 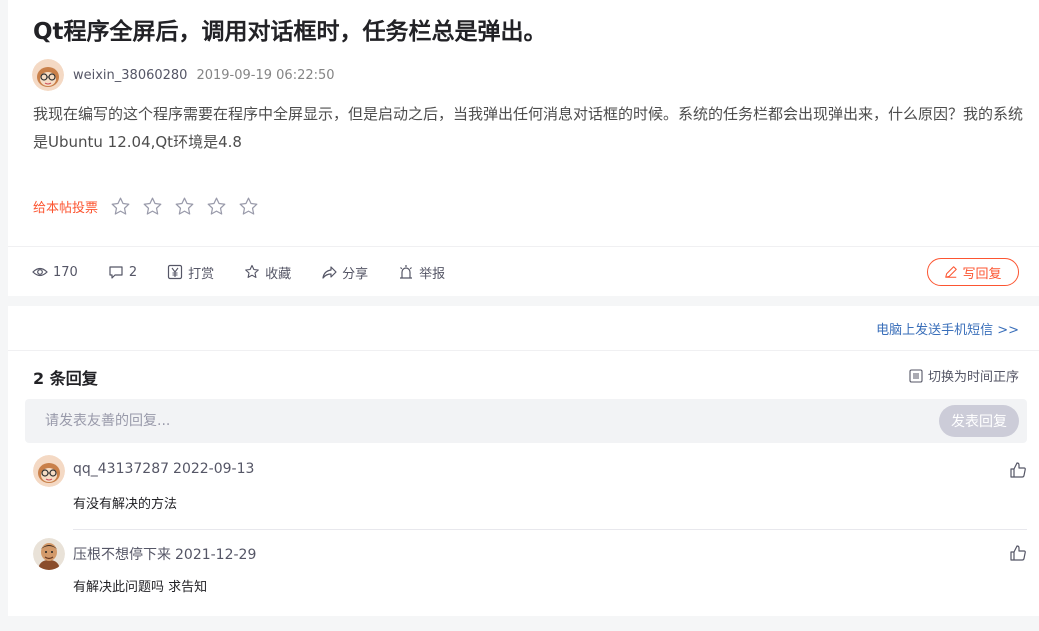 What do you see at coordinates (133, 272) in the screenshot?
I see `comments-label: 2` at bounding box center [133, 272].